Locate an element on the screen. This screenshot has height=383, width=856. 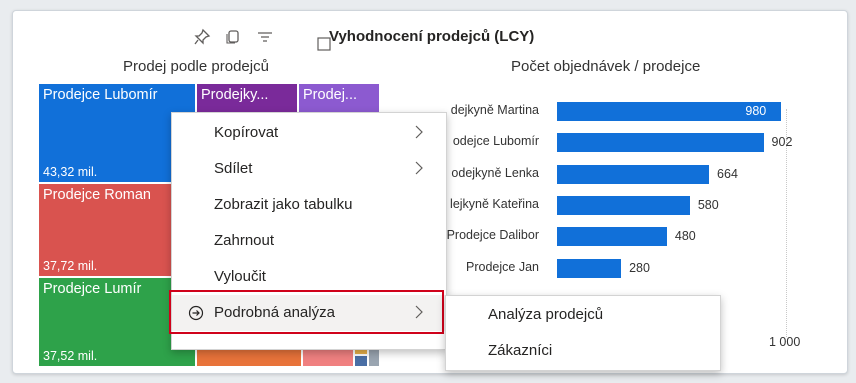
menu-item-label: Sdílet is located at coordinates (233, 168).